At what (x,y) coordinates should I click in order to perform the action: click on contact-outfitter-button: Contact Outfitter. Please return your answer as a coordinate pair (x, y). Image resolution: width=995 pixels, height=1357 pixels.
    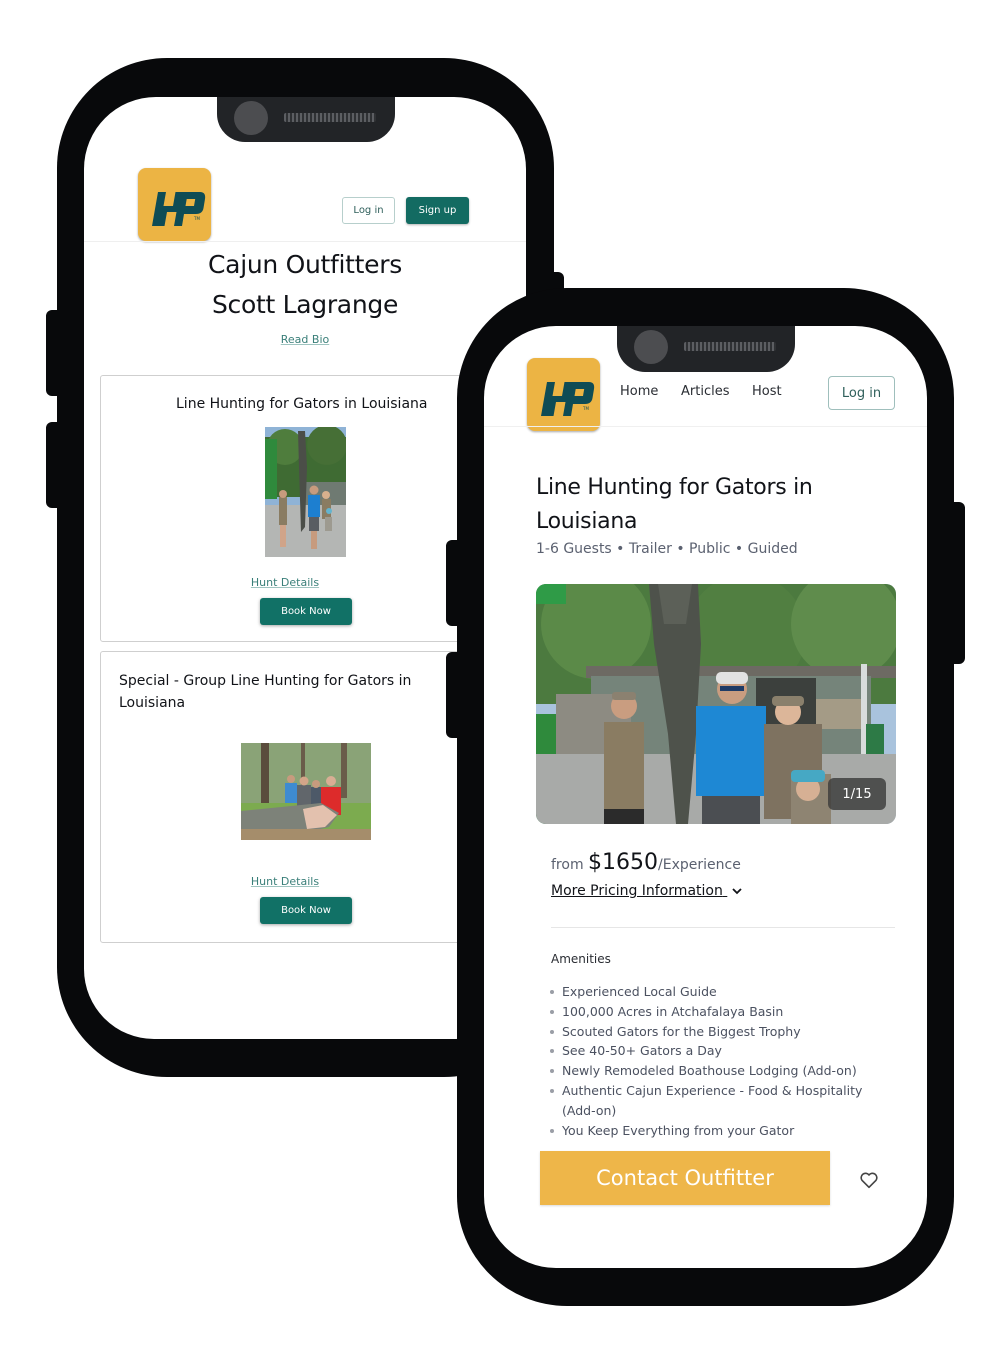
    Looking at the image, I should click on (685, 1178).